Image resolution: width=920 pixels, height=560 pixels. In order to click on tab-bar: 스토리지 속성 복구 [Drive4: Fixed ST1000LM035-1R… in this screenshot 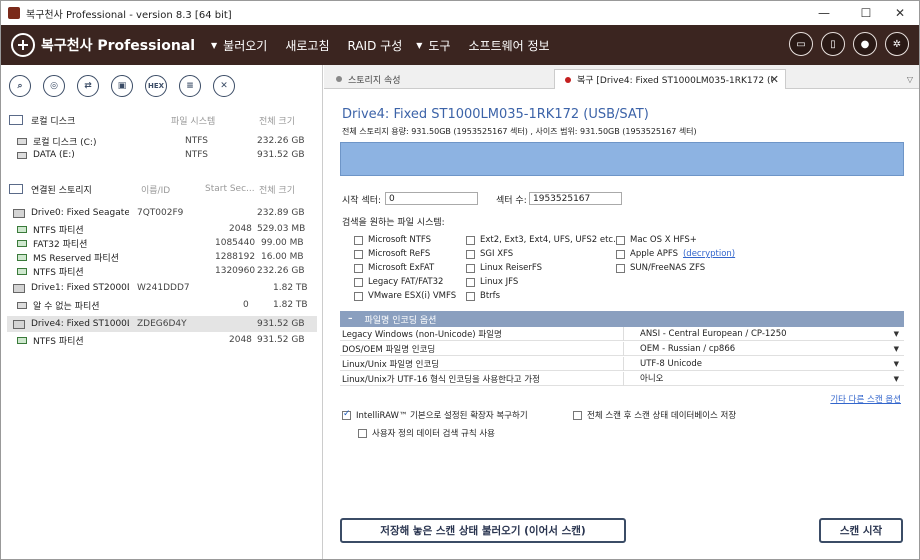, I will do `click(621, 77)`.